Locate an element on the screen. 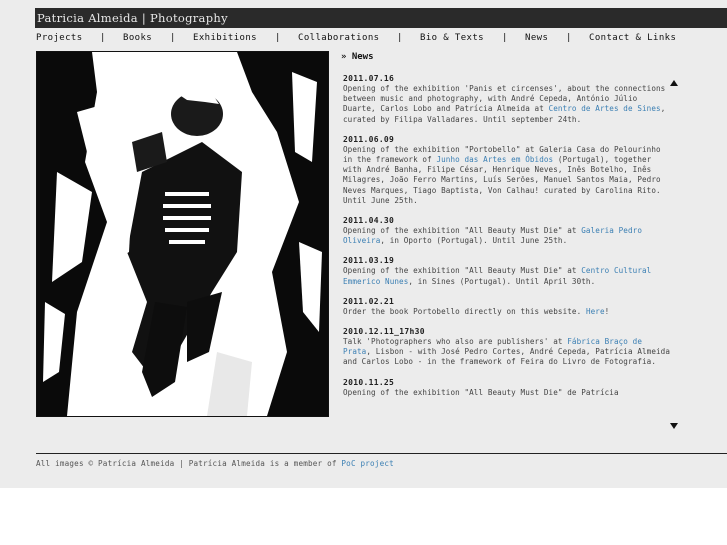 This screenshot has height=545, width=727. header-bar: Patricia Almeida | Photography is located at coordinates (381, 18).